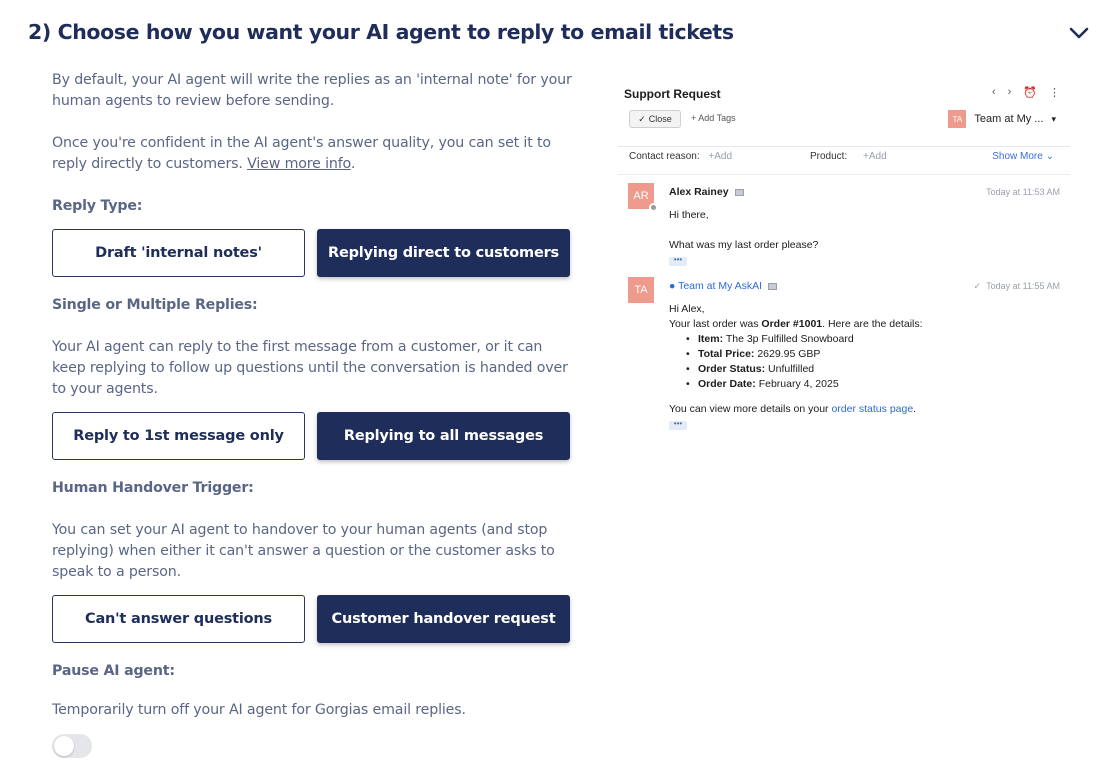 The image size is (1110, 774). I want to click on show-more-link: Show More ⌄, so click(1023, 156).